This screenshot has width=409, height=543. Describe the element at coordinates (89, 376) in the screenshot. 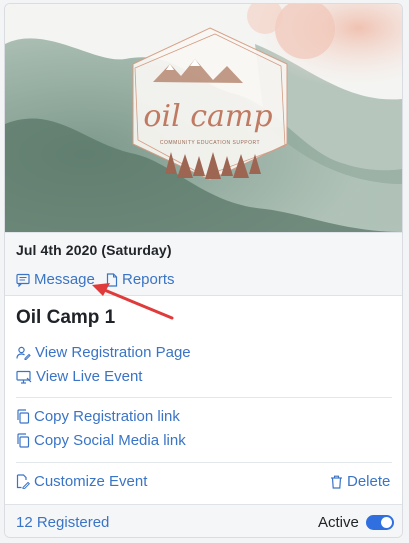

I see `view-live-label: View Live Event` at that location.